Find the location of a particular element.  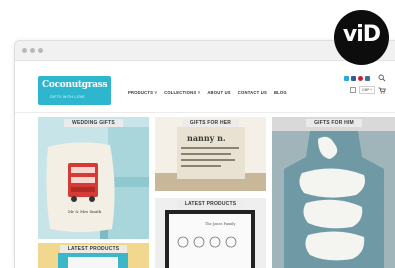

latest-products-label: LATEST PRODUCTS is located at coordinates (210, 204).